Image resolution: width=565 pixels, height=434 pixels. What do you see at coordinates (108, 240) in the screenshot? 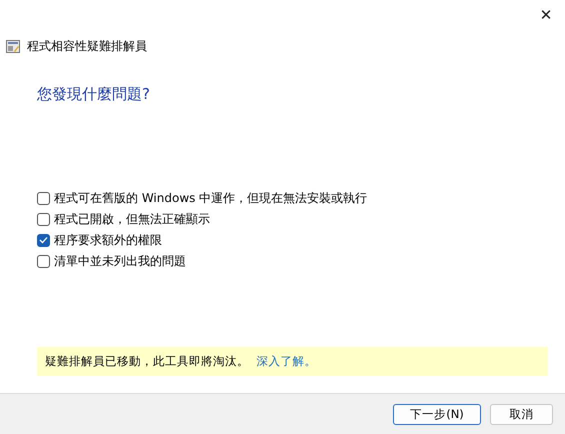
I see `option-label: 程序要求額外的權限` at bounding box center [108, 240].